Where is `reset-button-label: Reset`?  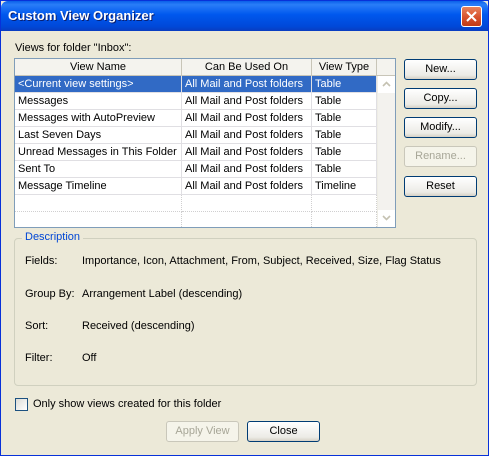
reset-button-label: Reset is located at coordinates (440, 186).